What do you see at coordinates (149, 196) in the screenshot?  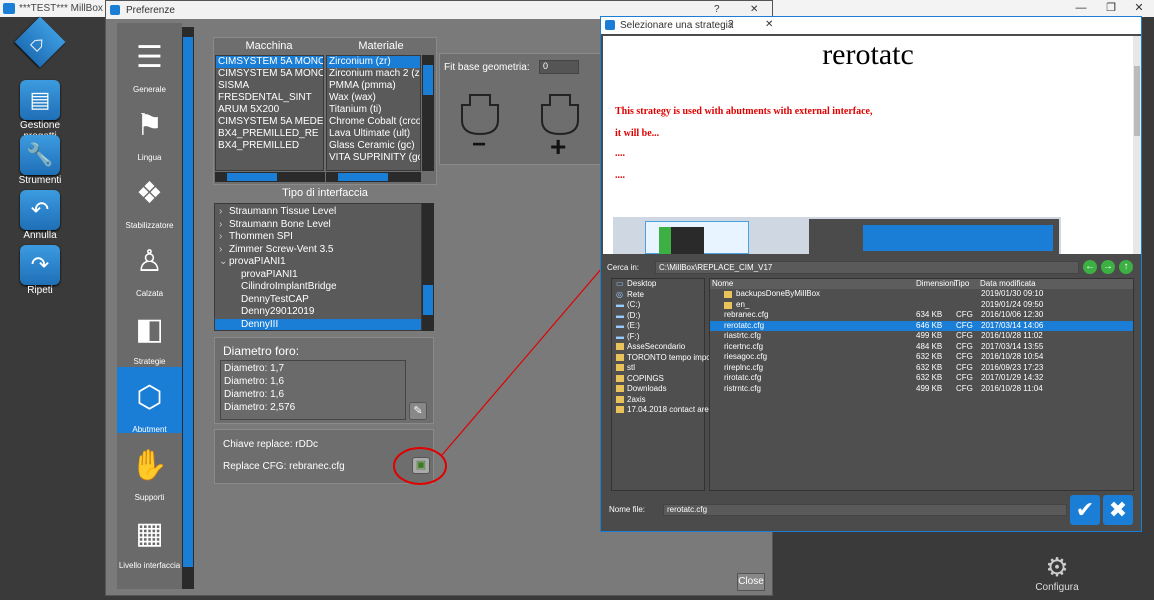 I see `tool-stabilizzatore: ❖ Stabilizzatore` at bounding box center [149, 196].